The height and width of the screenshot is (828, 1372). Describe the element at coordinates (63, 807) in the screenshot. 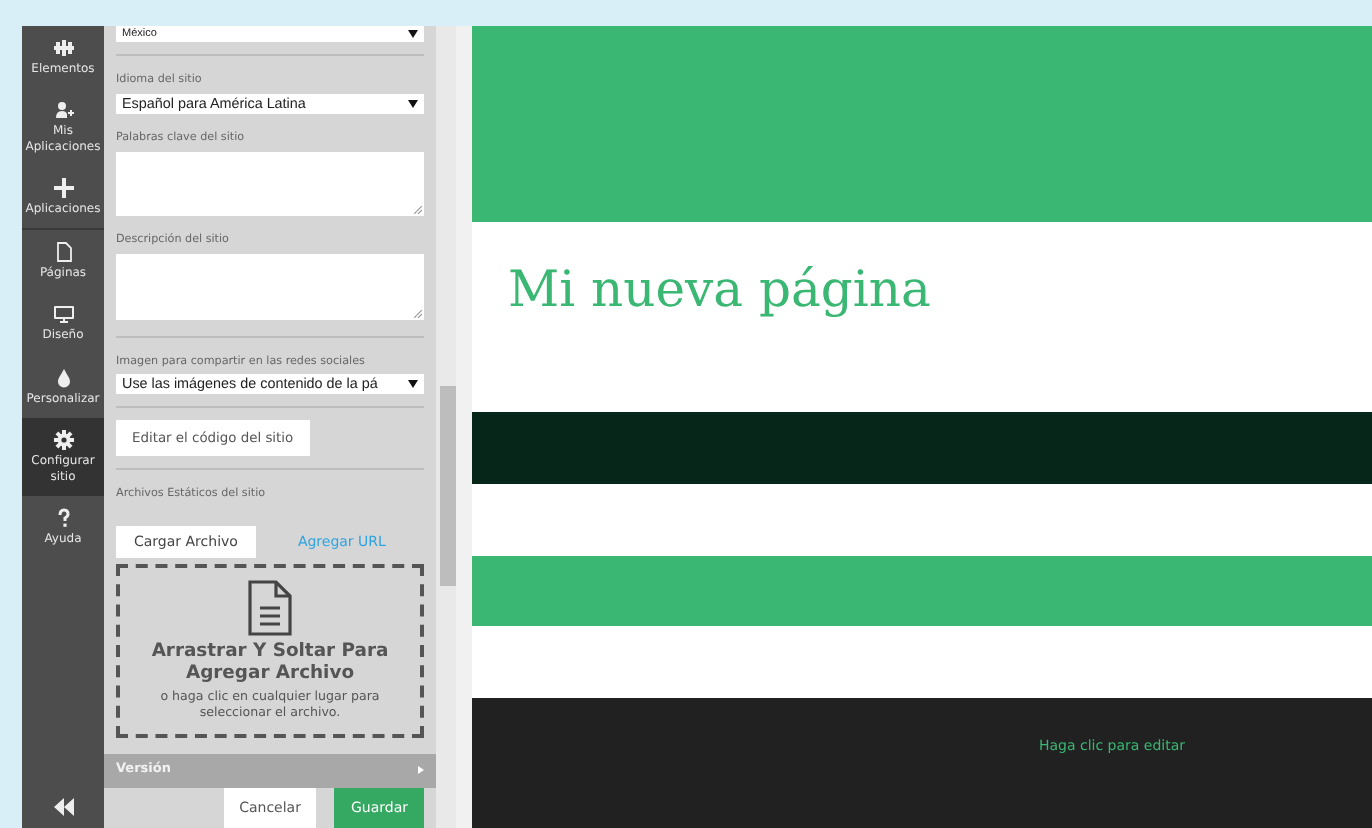

I see `collapse-icon` at that location.